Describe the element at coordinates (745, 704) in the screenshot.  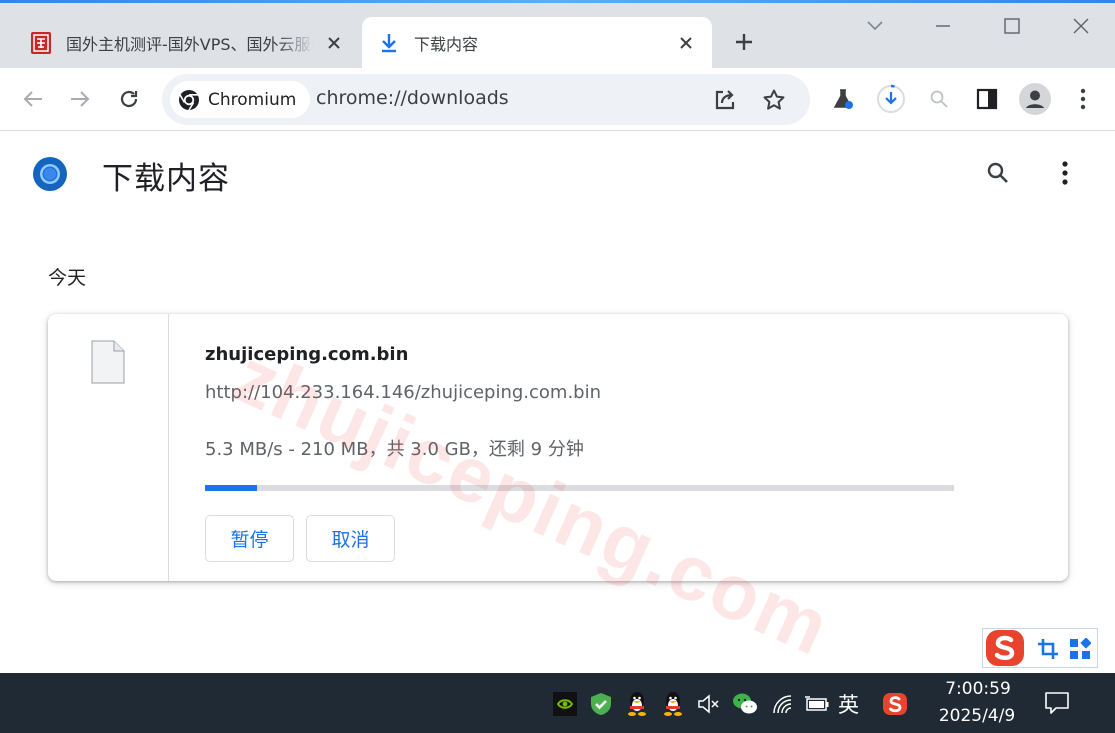
I see `wechat-icon` at that location.